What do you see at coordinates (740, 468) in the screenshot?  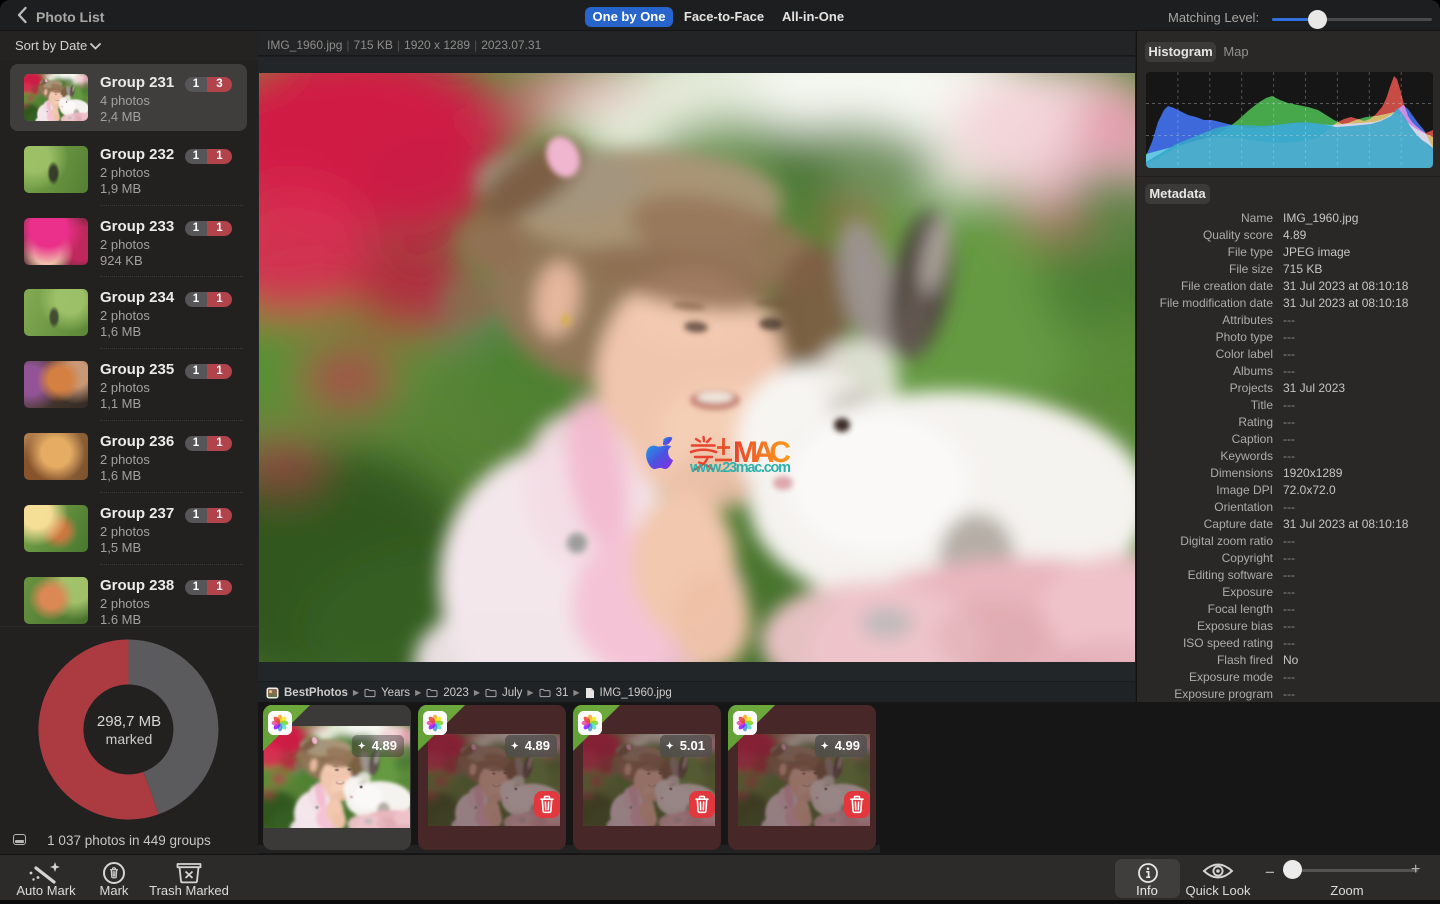 I see `svg-text: www.23mac.com` at bounding box center [740, 468].